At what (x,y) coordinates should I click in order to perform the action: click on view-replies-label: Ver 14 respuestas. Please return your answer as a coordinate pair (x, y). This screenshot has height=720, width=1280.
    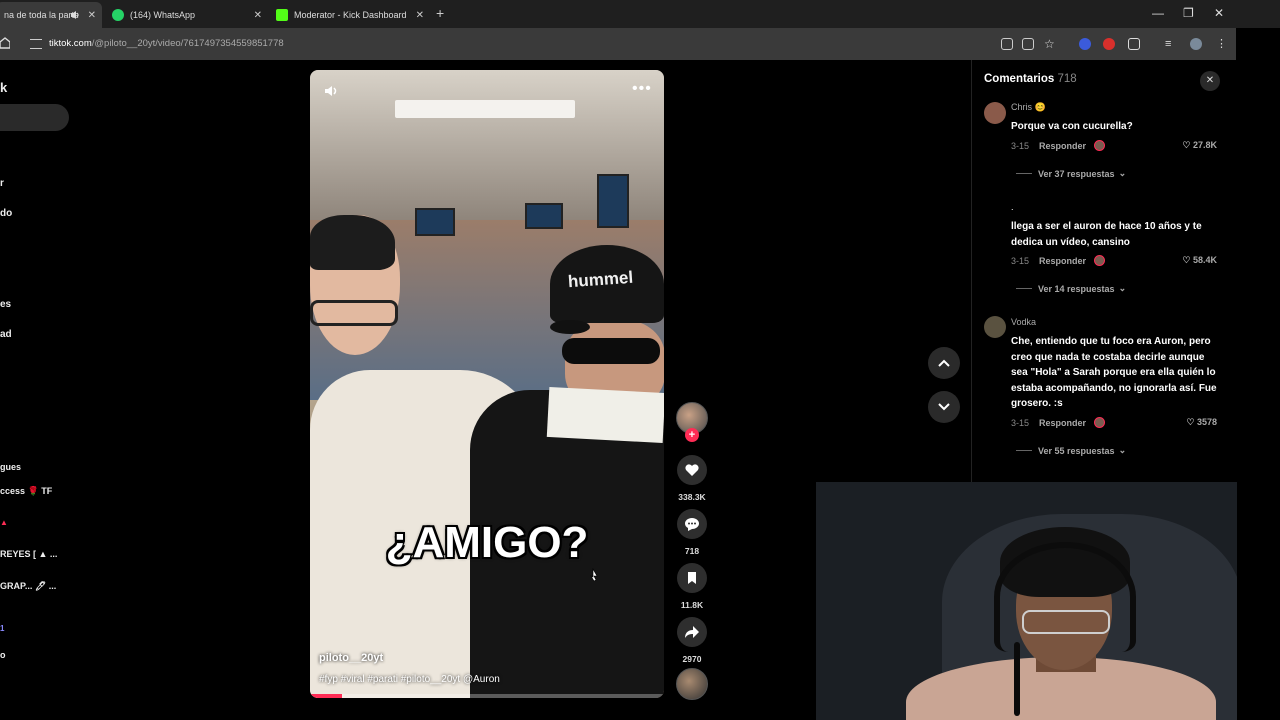
    Looking at the image, I should click on (1076, 288).